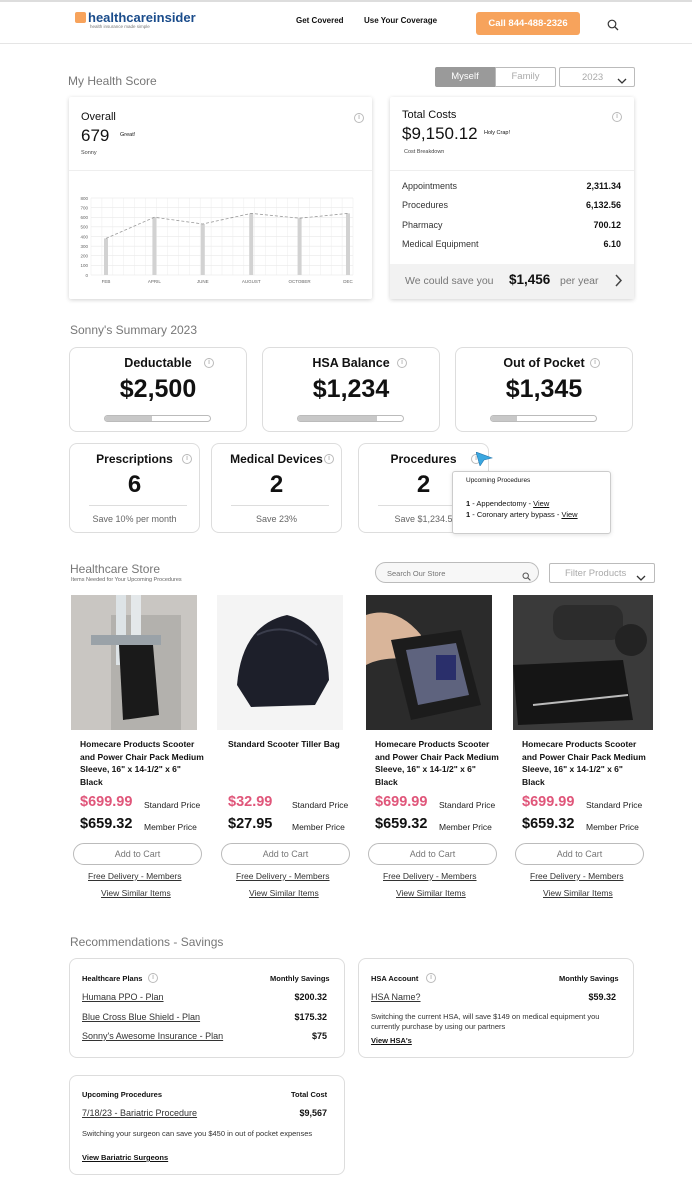  What do you see at coordinates (84, 246) in the screenshot?
I see `y-tick-label: 300` at bounding box center [84, 246].